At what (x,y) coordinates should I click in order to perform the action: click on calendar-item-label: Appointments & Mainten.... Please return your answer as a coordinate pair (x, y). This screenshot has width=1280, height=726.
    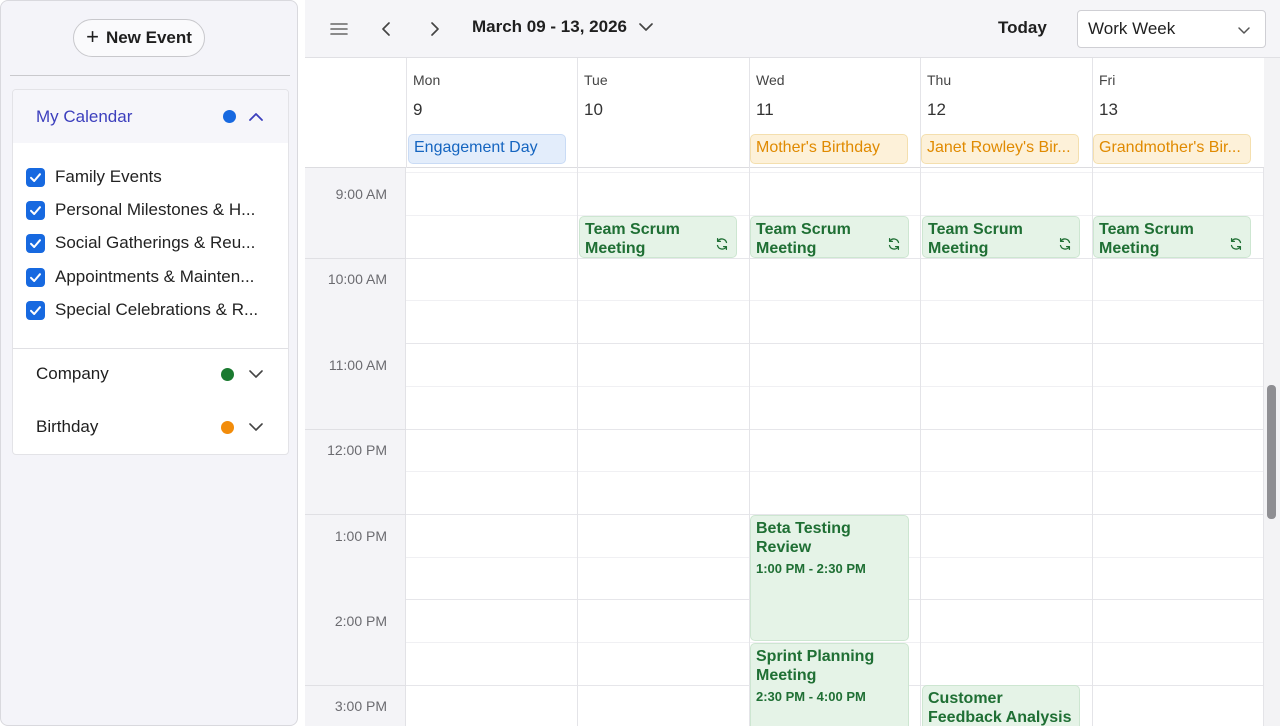
    Looking at the image, I should click on (155, 276).